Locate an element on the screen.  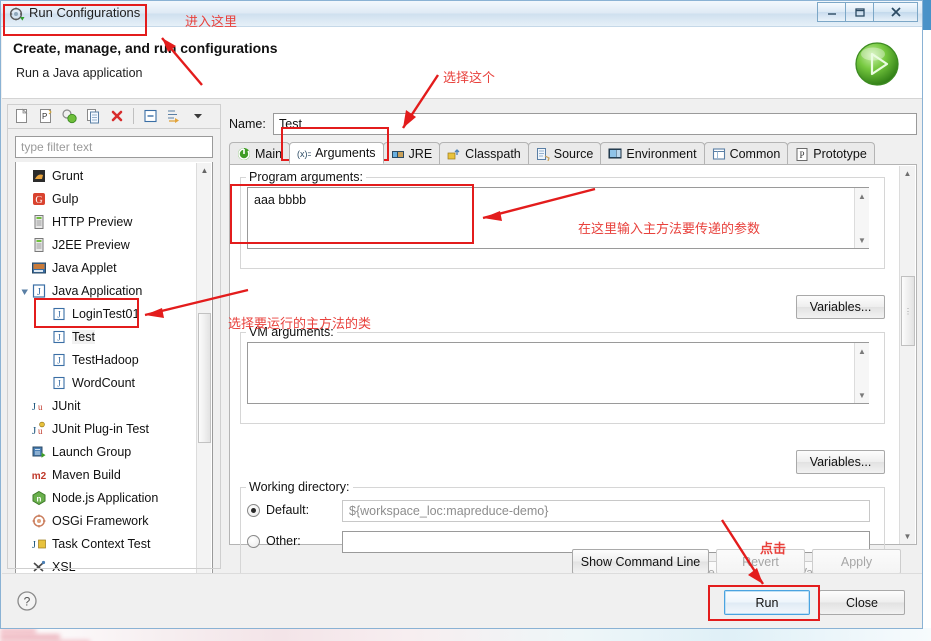
program-arguments-scrollbar: ▲ ▼ is located at coordinates (861, 218).